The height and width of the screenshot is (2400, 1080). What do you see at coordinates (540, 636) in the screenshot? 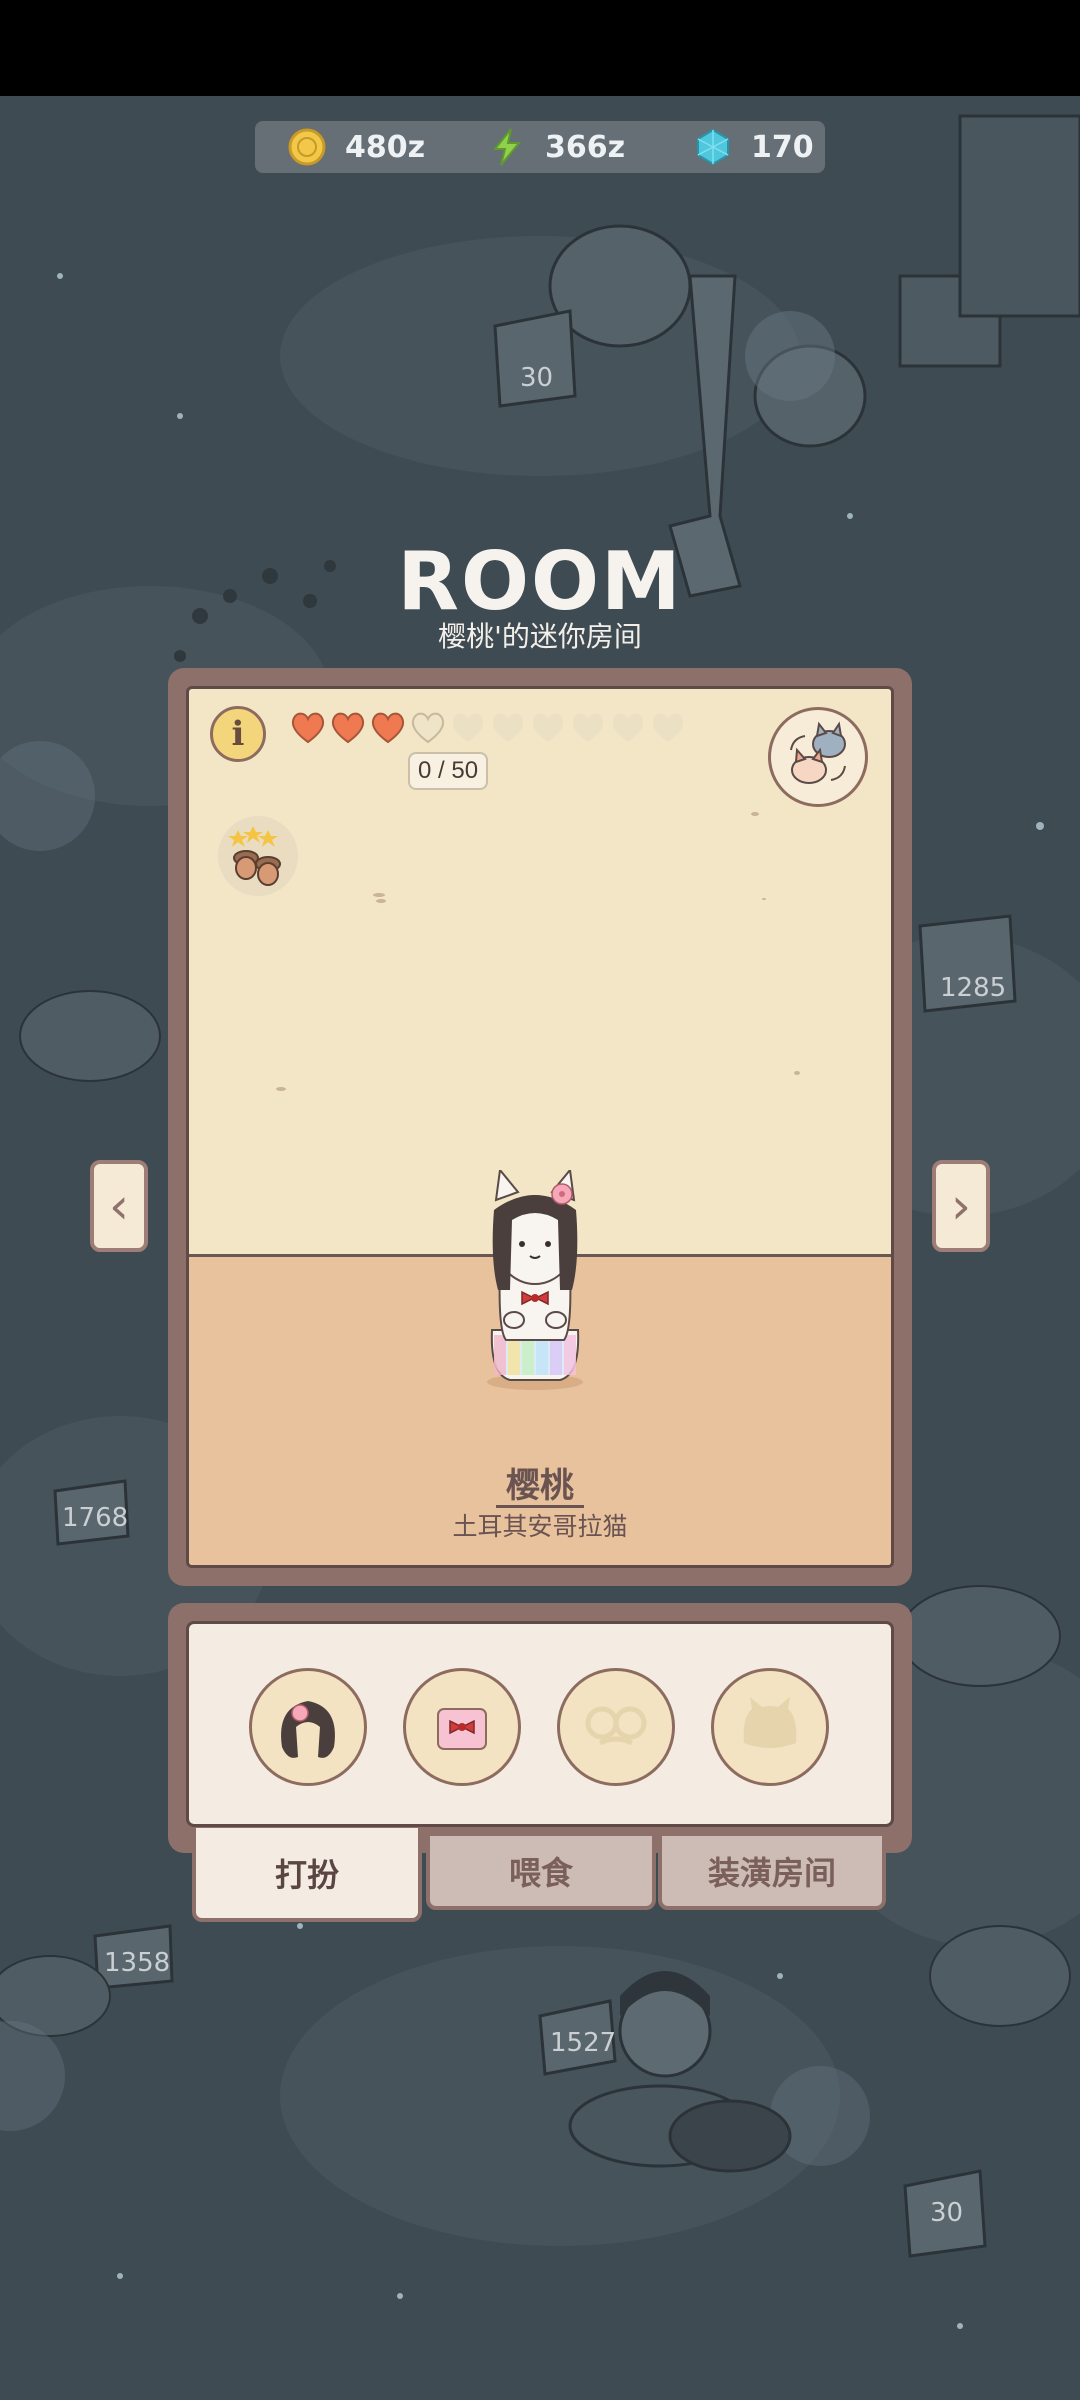
I see `room-owner-subtitle: 樱桃'的迷你房间` at bounding box center [540, 636].